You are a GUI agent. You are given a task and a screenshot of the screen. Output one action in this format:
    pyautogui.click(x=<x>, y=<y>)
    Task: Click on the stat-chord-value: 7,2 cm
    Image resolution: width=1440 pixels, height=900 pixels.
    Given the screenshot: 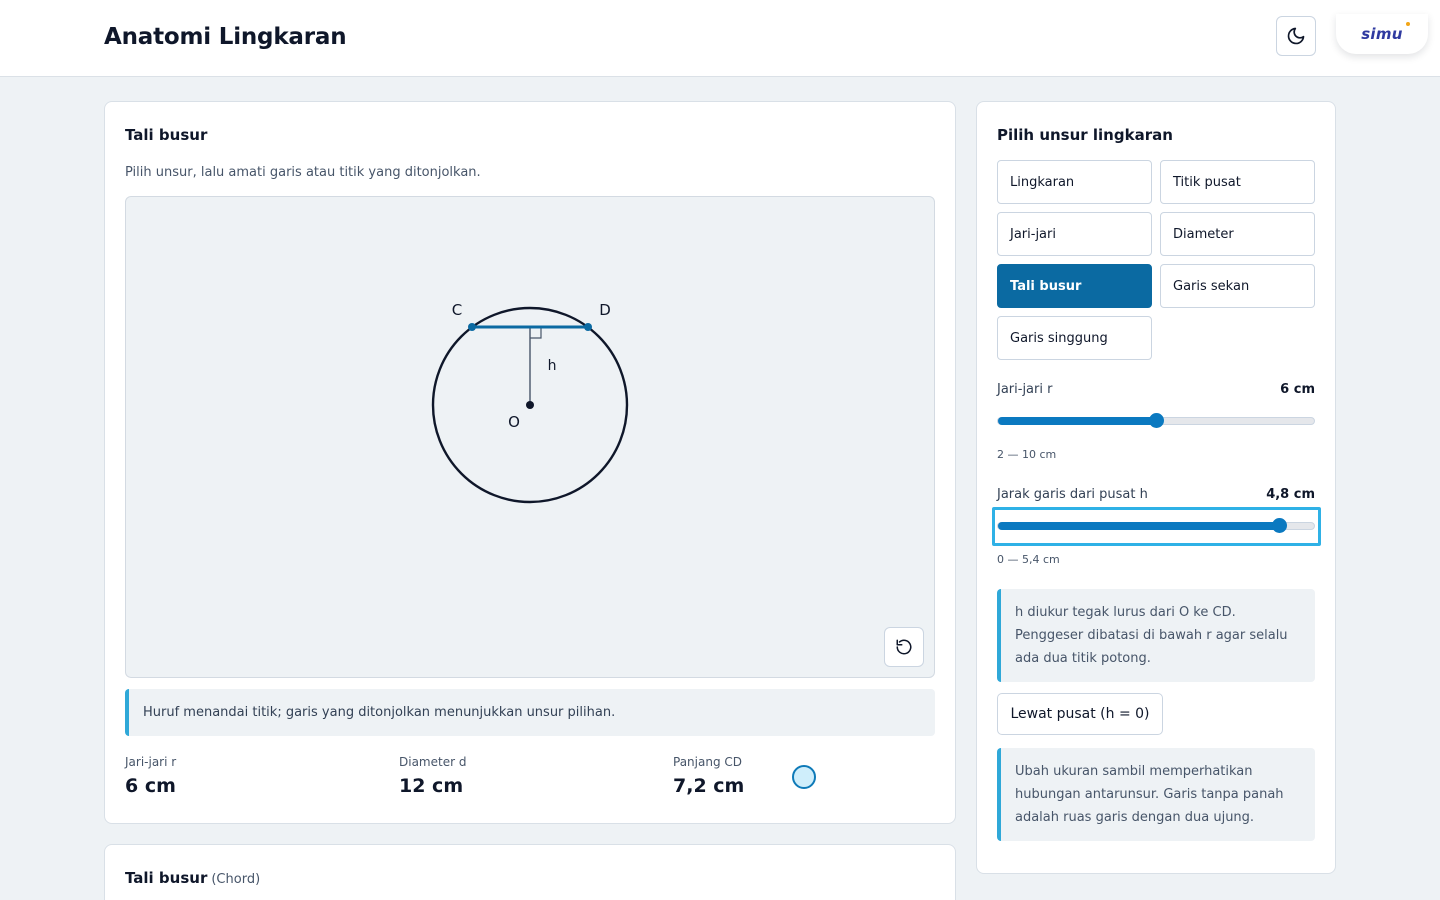 What is the action you would take?
    pyautogui.click(x=709, y=786)
    